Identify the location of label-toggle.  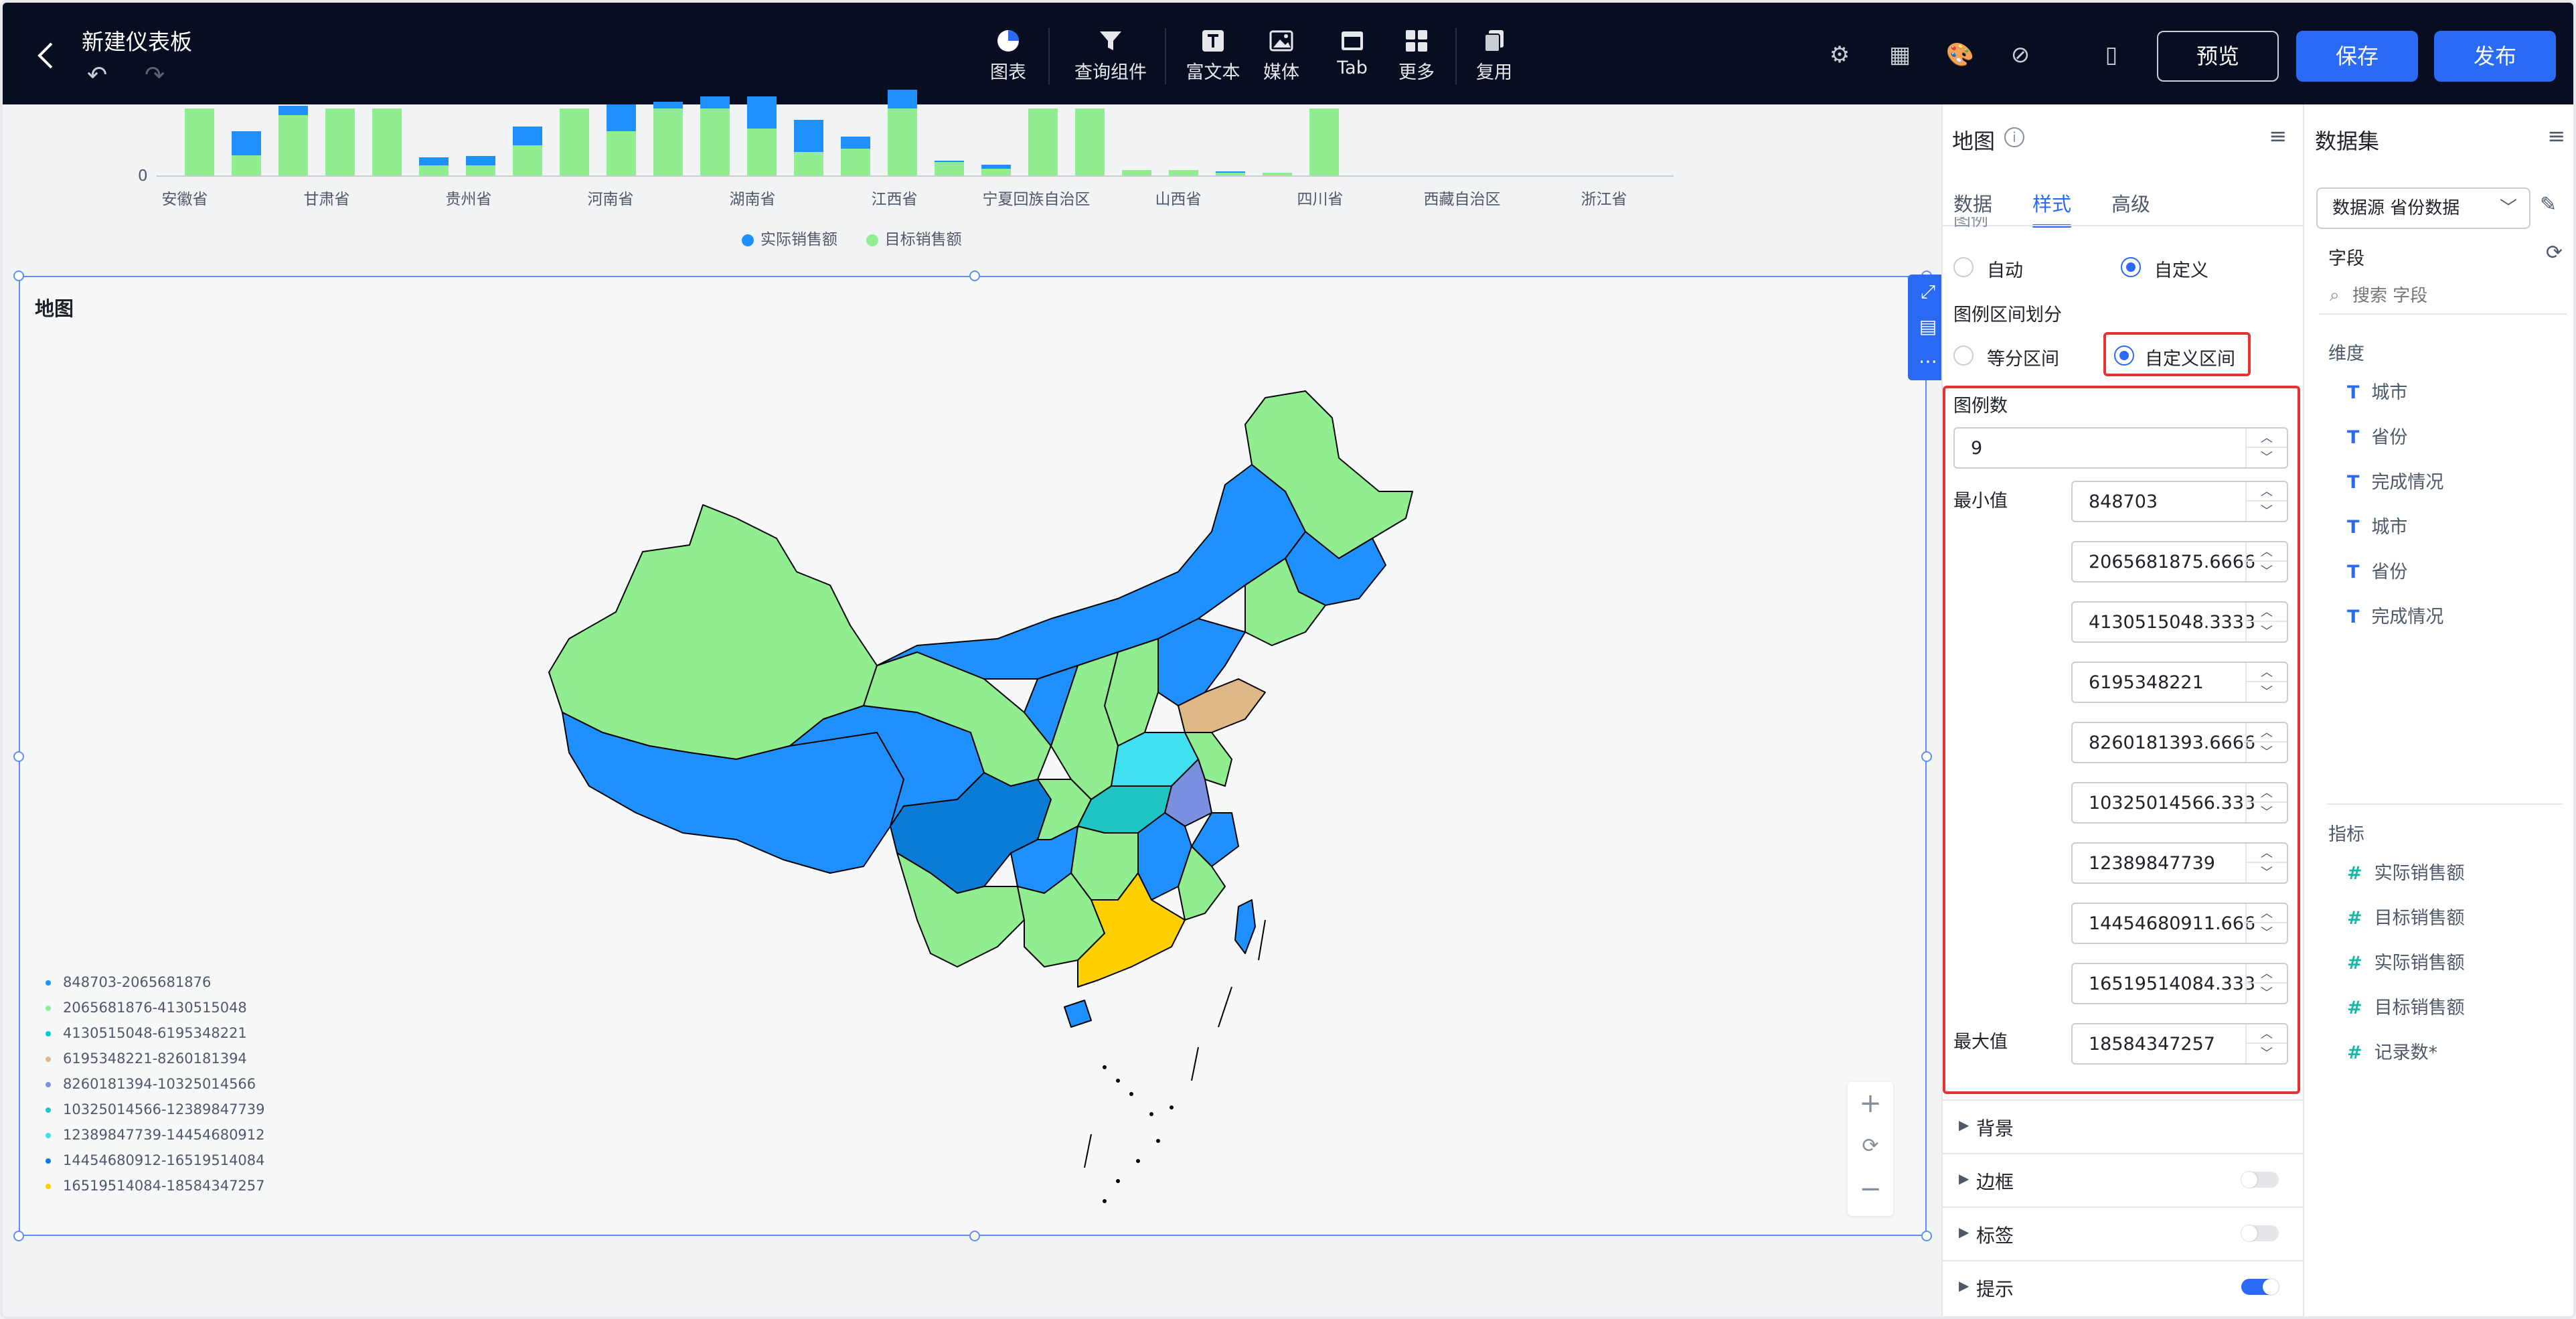
(2260, 1233).